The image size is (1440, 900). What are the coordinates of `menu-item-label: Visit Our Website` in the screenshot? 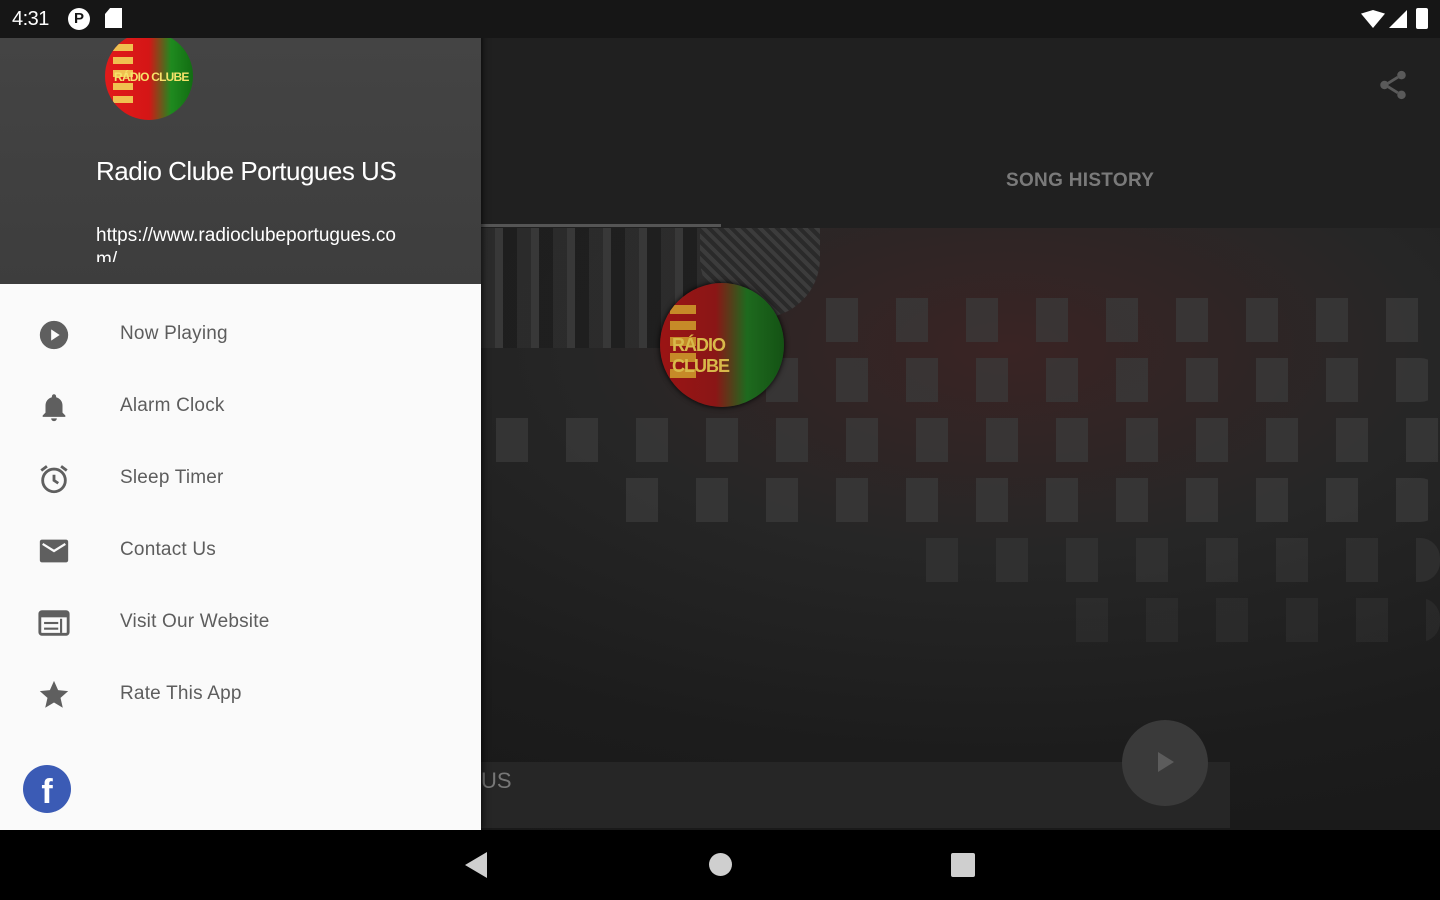 It's located at (195, 621).